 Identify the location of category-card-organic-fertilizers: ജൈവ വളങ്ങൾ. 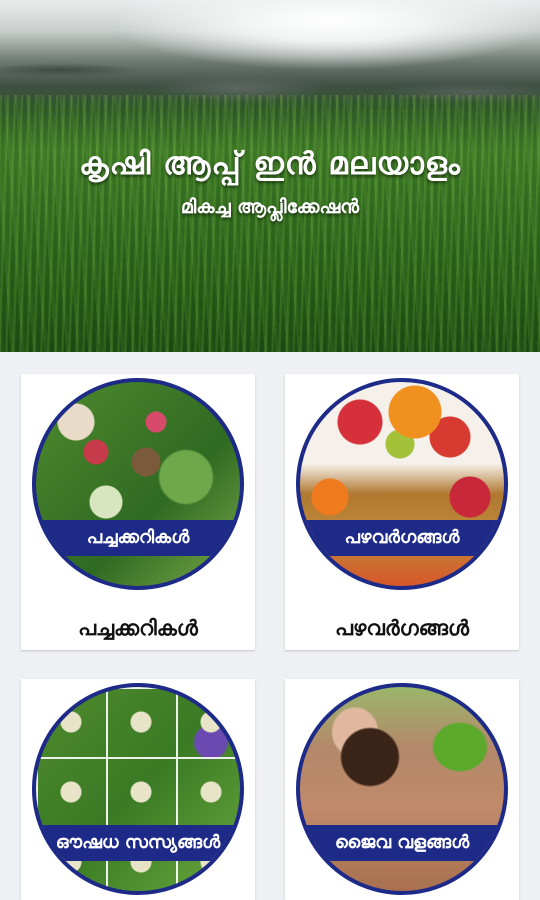
(402, 789).